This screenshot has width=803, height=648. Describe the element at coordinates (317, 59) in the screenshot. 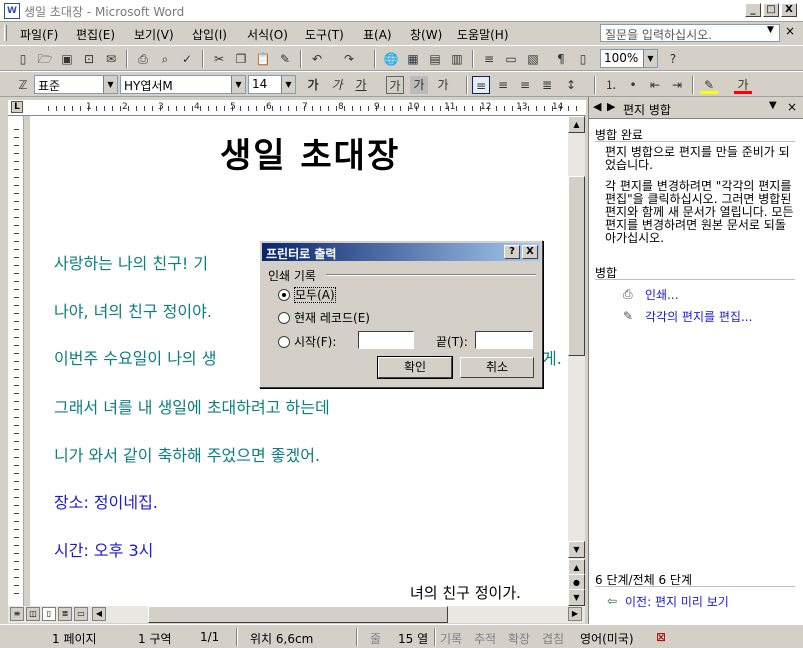

I see `undo-icon: ↶` at that location.